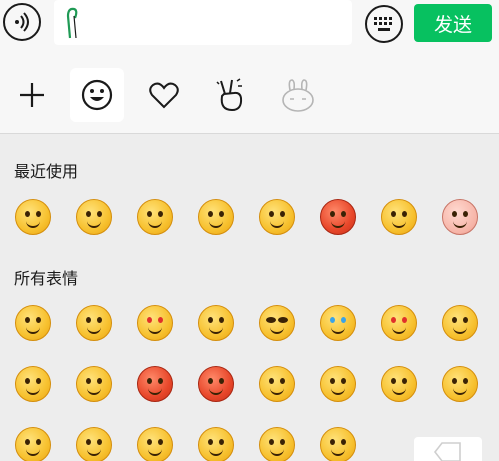 This screenshot has width=499, height=461. I want to click on emoji-blushing-face, so click(94, 217).